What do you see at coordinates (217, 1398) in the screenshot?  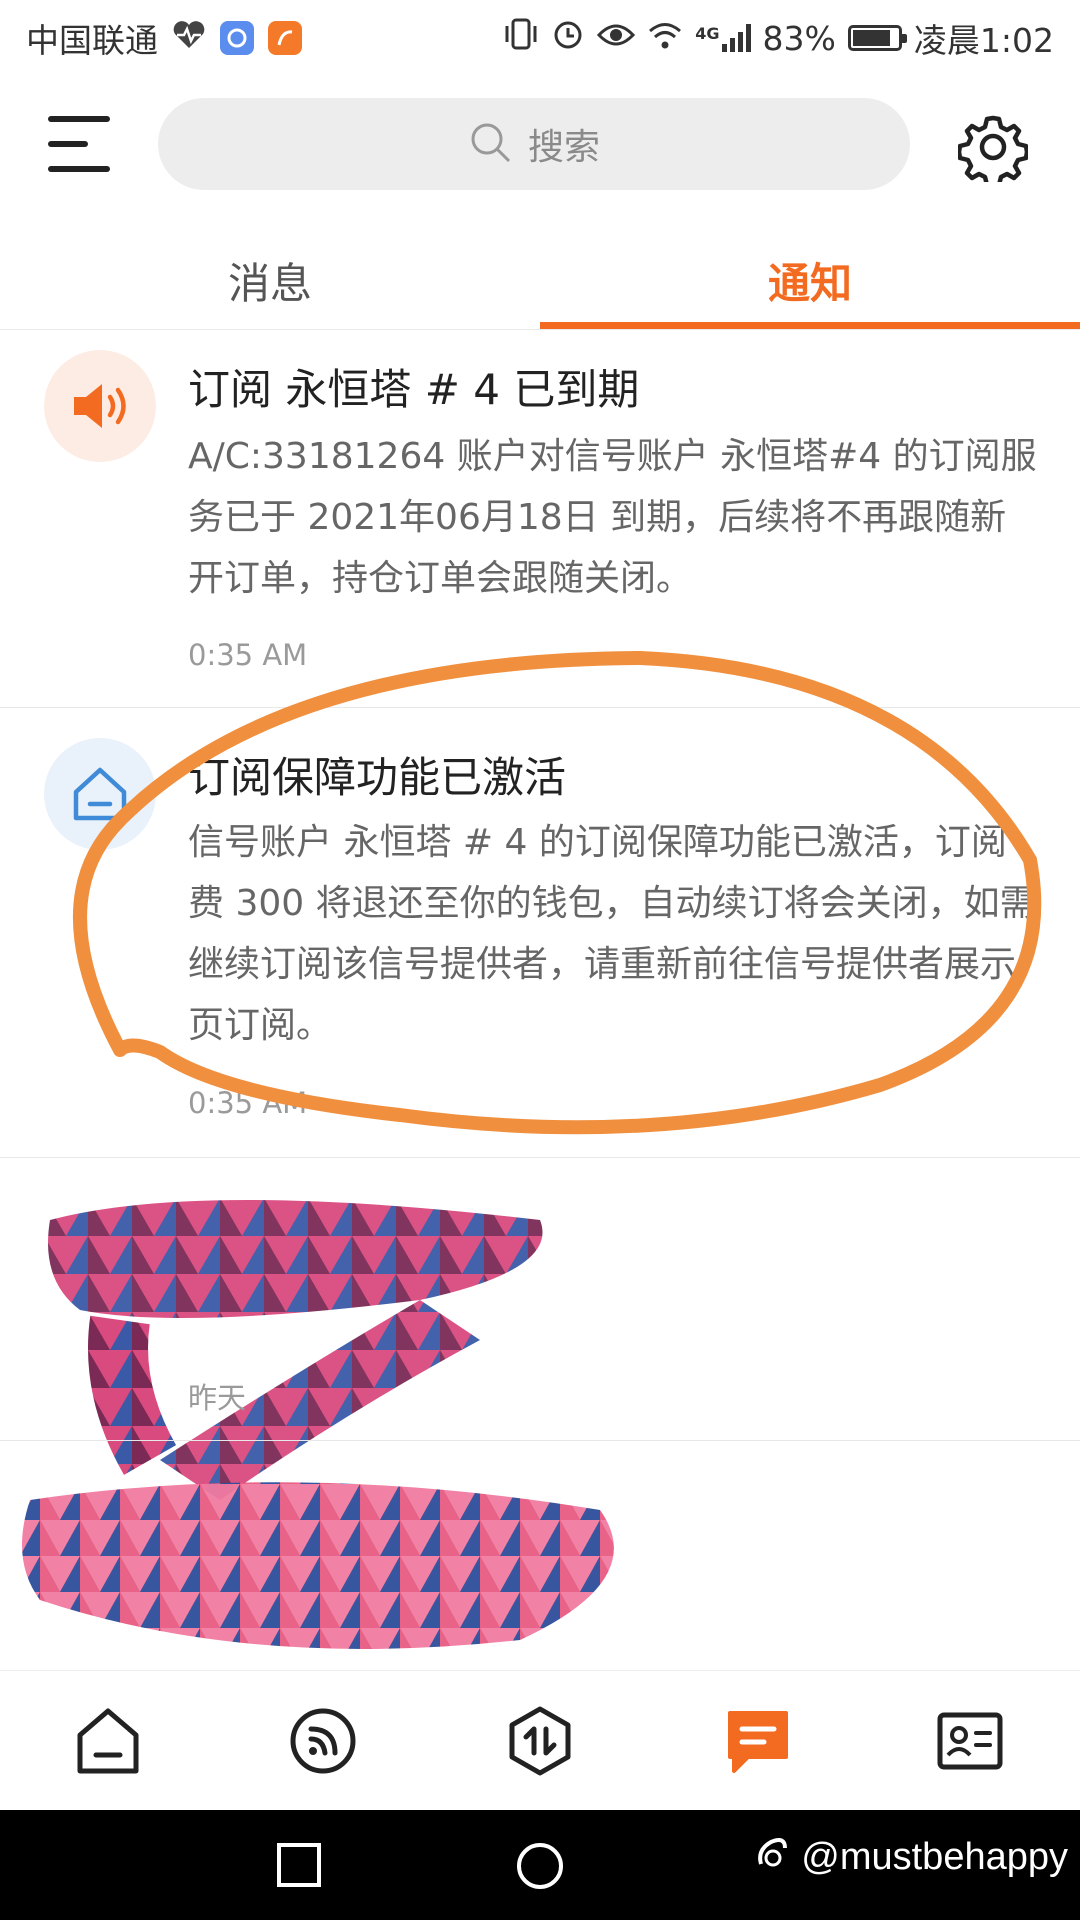 I see `notification-time: 昨天` at bounding box center [217, 1398].